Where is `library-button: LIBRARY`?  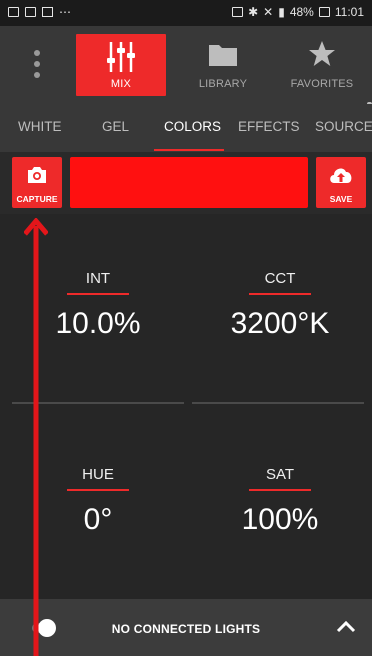
library-button: LIBRARY is located at coordinates (223, 65).